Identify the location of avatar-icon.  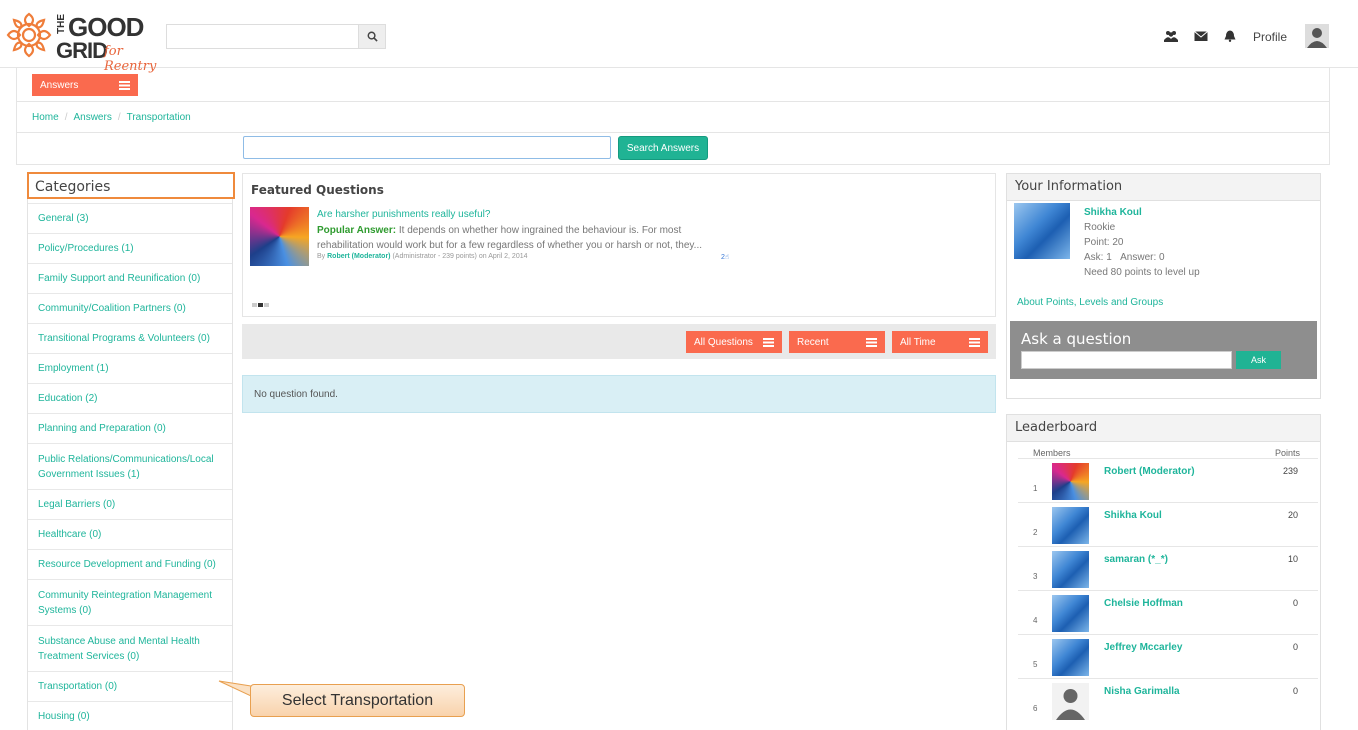
(1317, 38).